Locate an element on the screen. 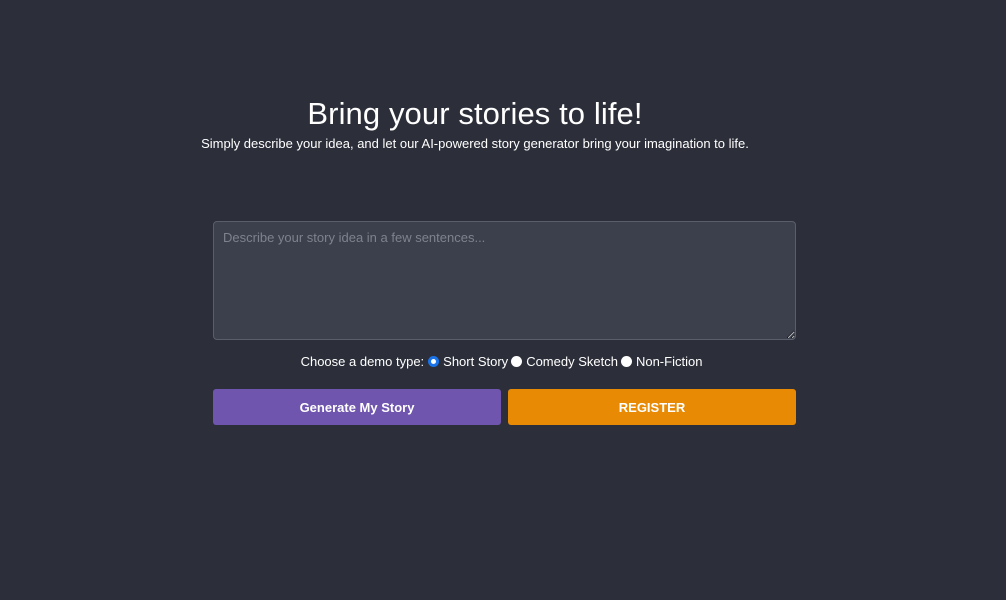  radio-label-non-fiction: Non-Fiction is located at coordinates (669, 361).